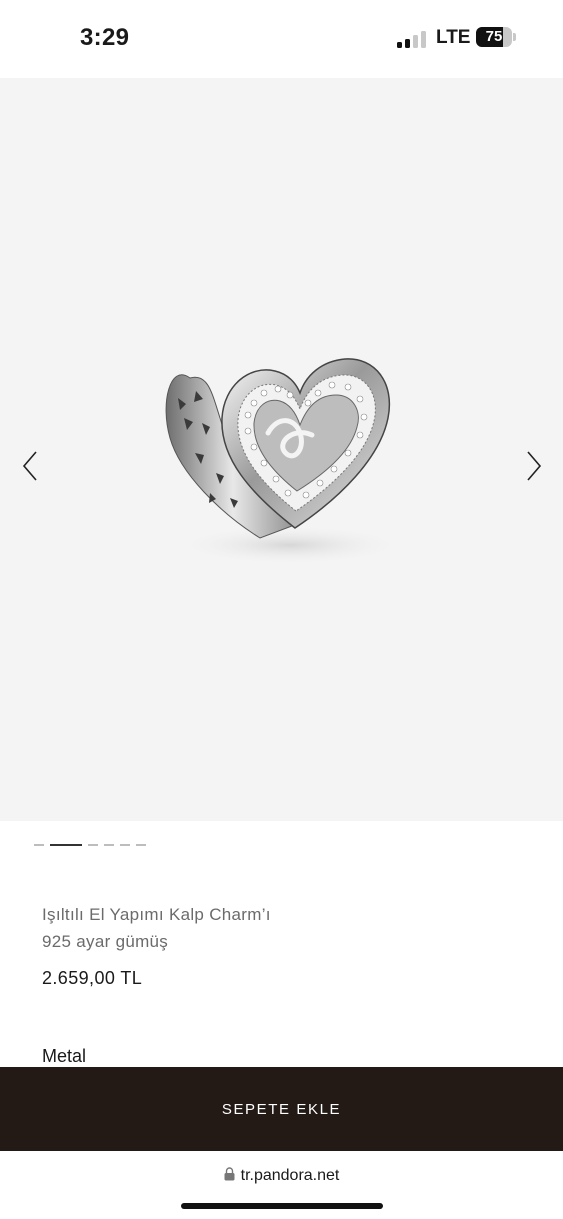 The image size is (563, 1219). I want to click on lock-icon, so click(229, 1174).